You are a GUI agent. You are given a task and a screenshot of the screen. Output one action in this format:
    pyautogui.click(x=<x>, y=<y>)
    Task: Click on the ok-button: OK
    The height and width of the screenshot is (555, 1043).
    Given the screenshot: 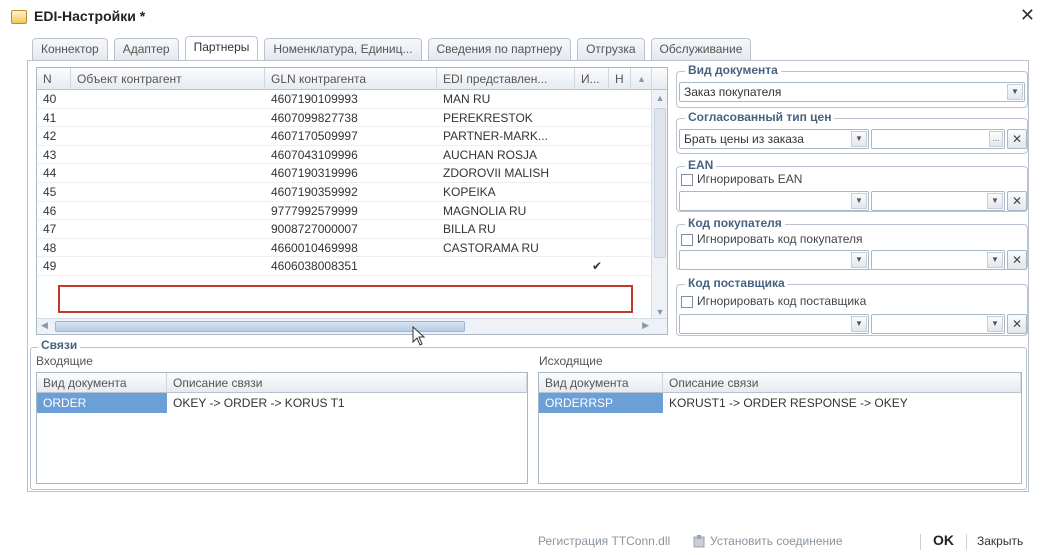 What is the action you would take?
    pyautogui.click(x=943, y=540)
    